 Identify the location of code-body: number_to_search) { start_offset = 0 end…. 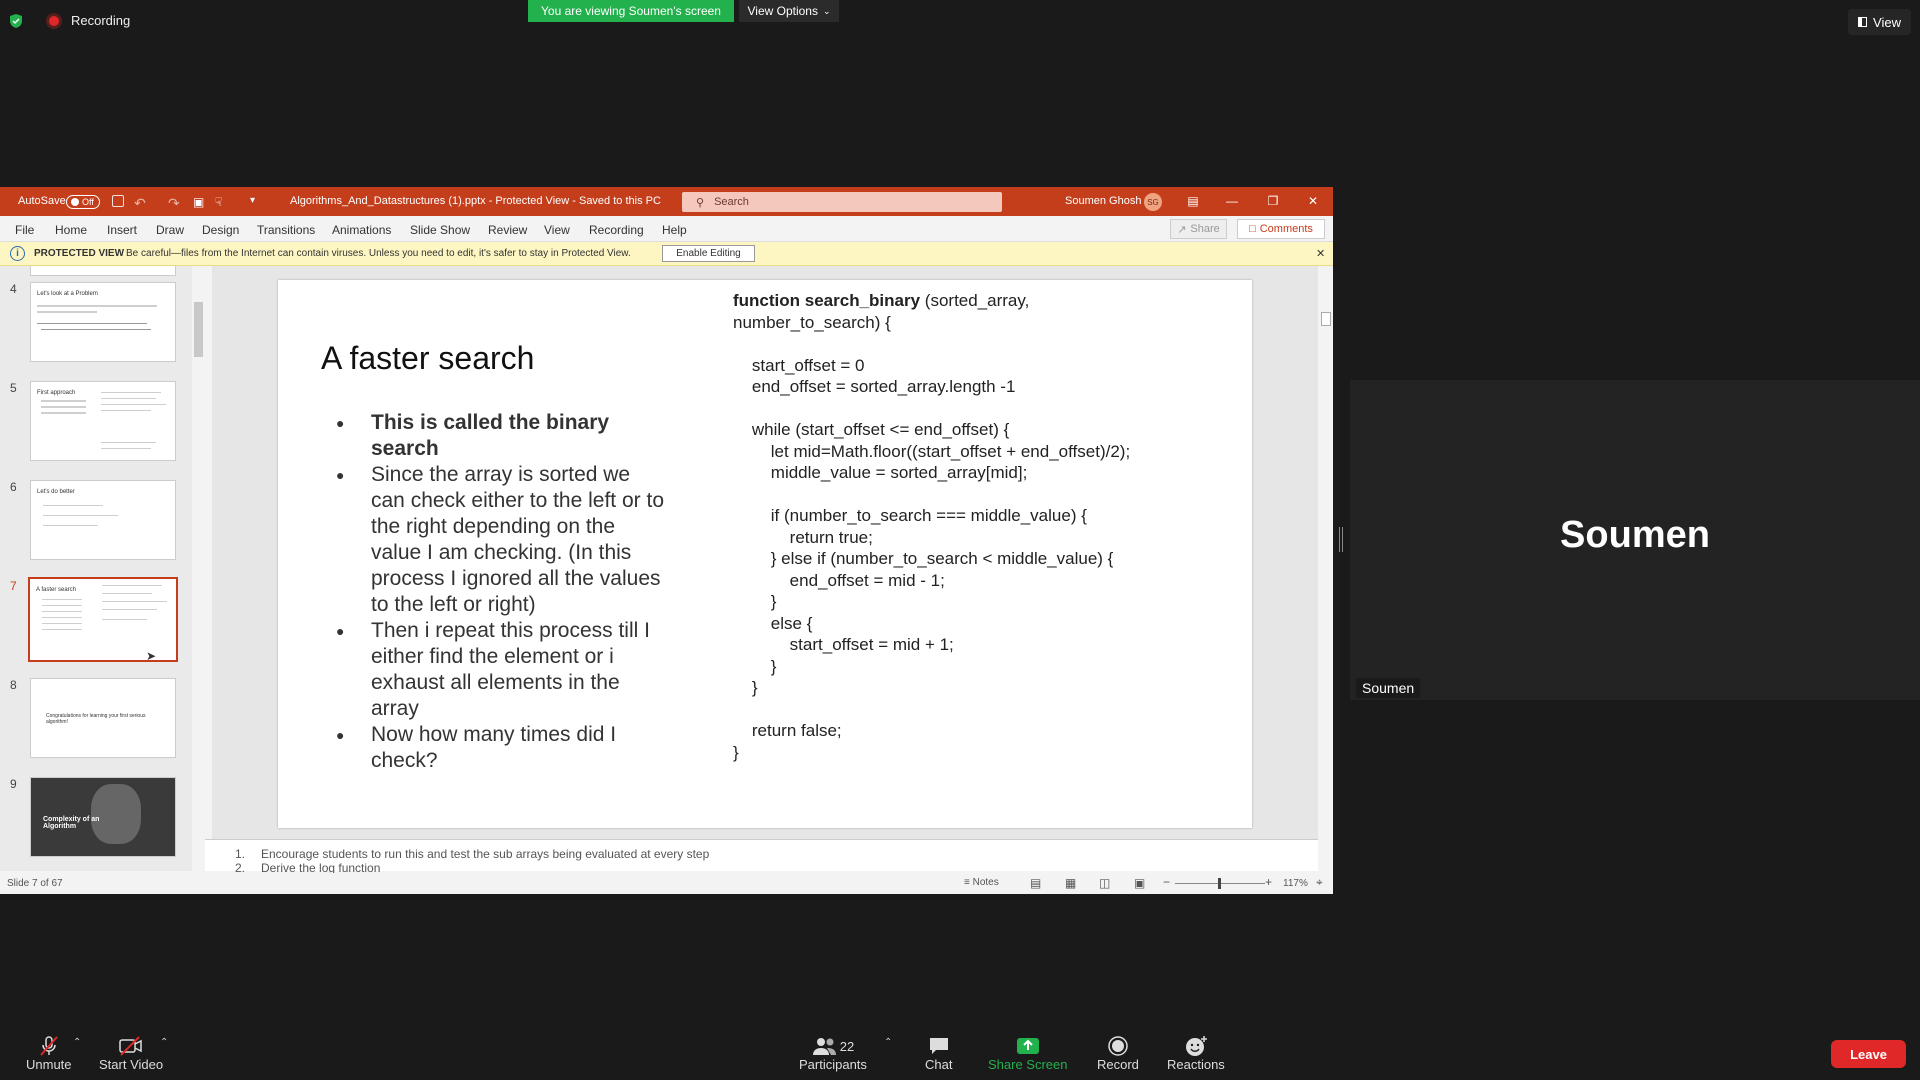
(932, 537).